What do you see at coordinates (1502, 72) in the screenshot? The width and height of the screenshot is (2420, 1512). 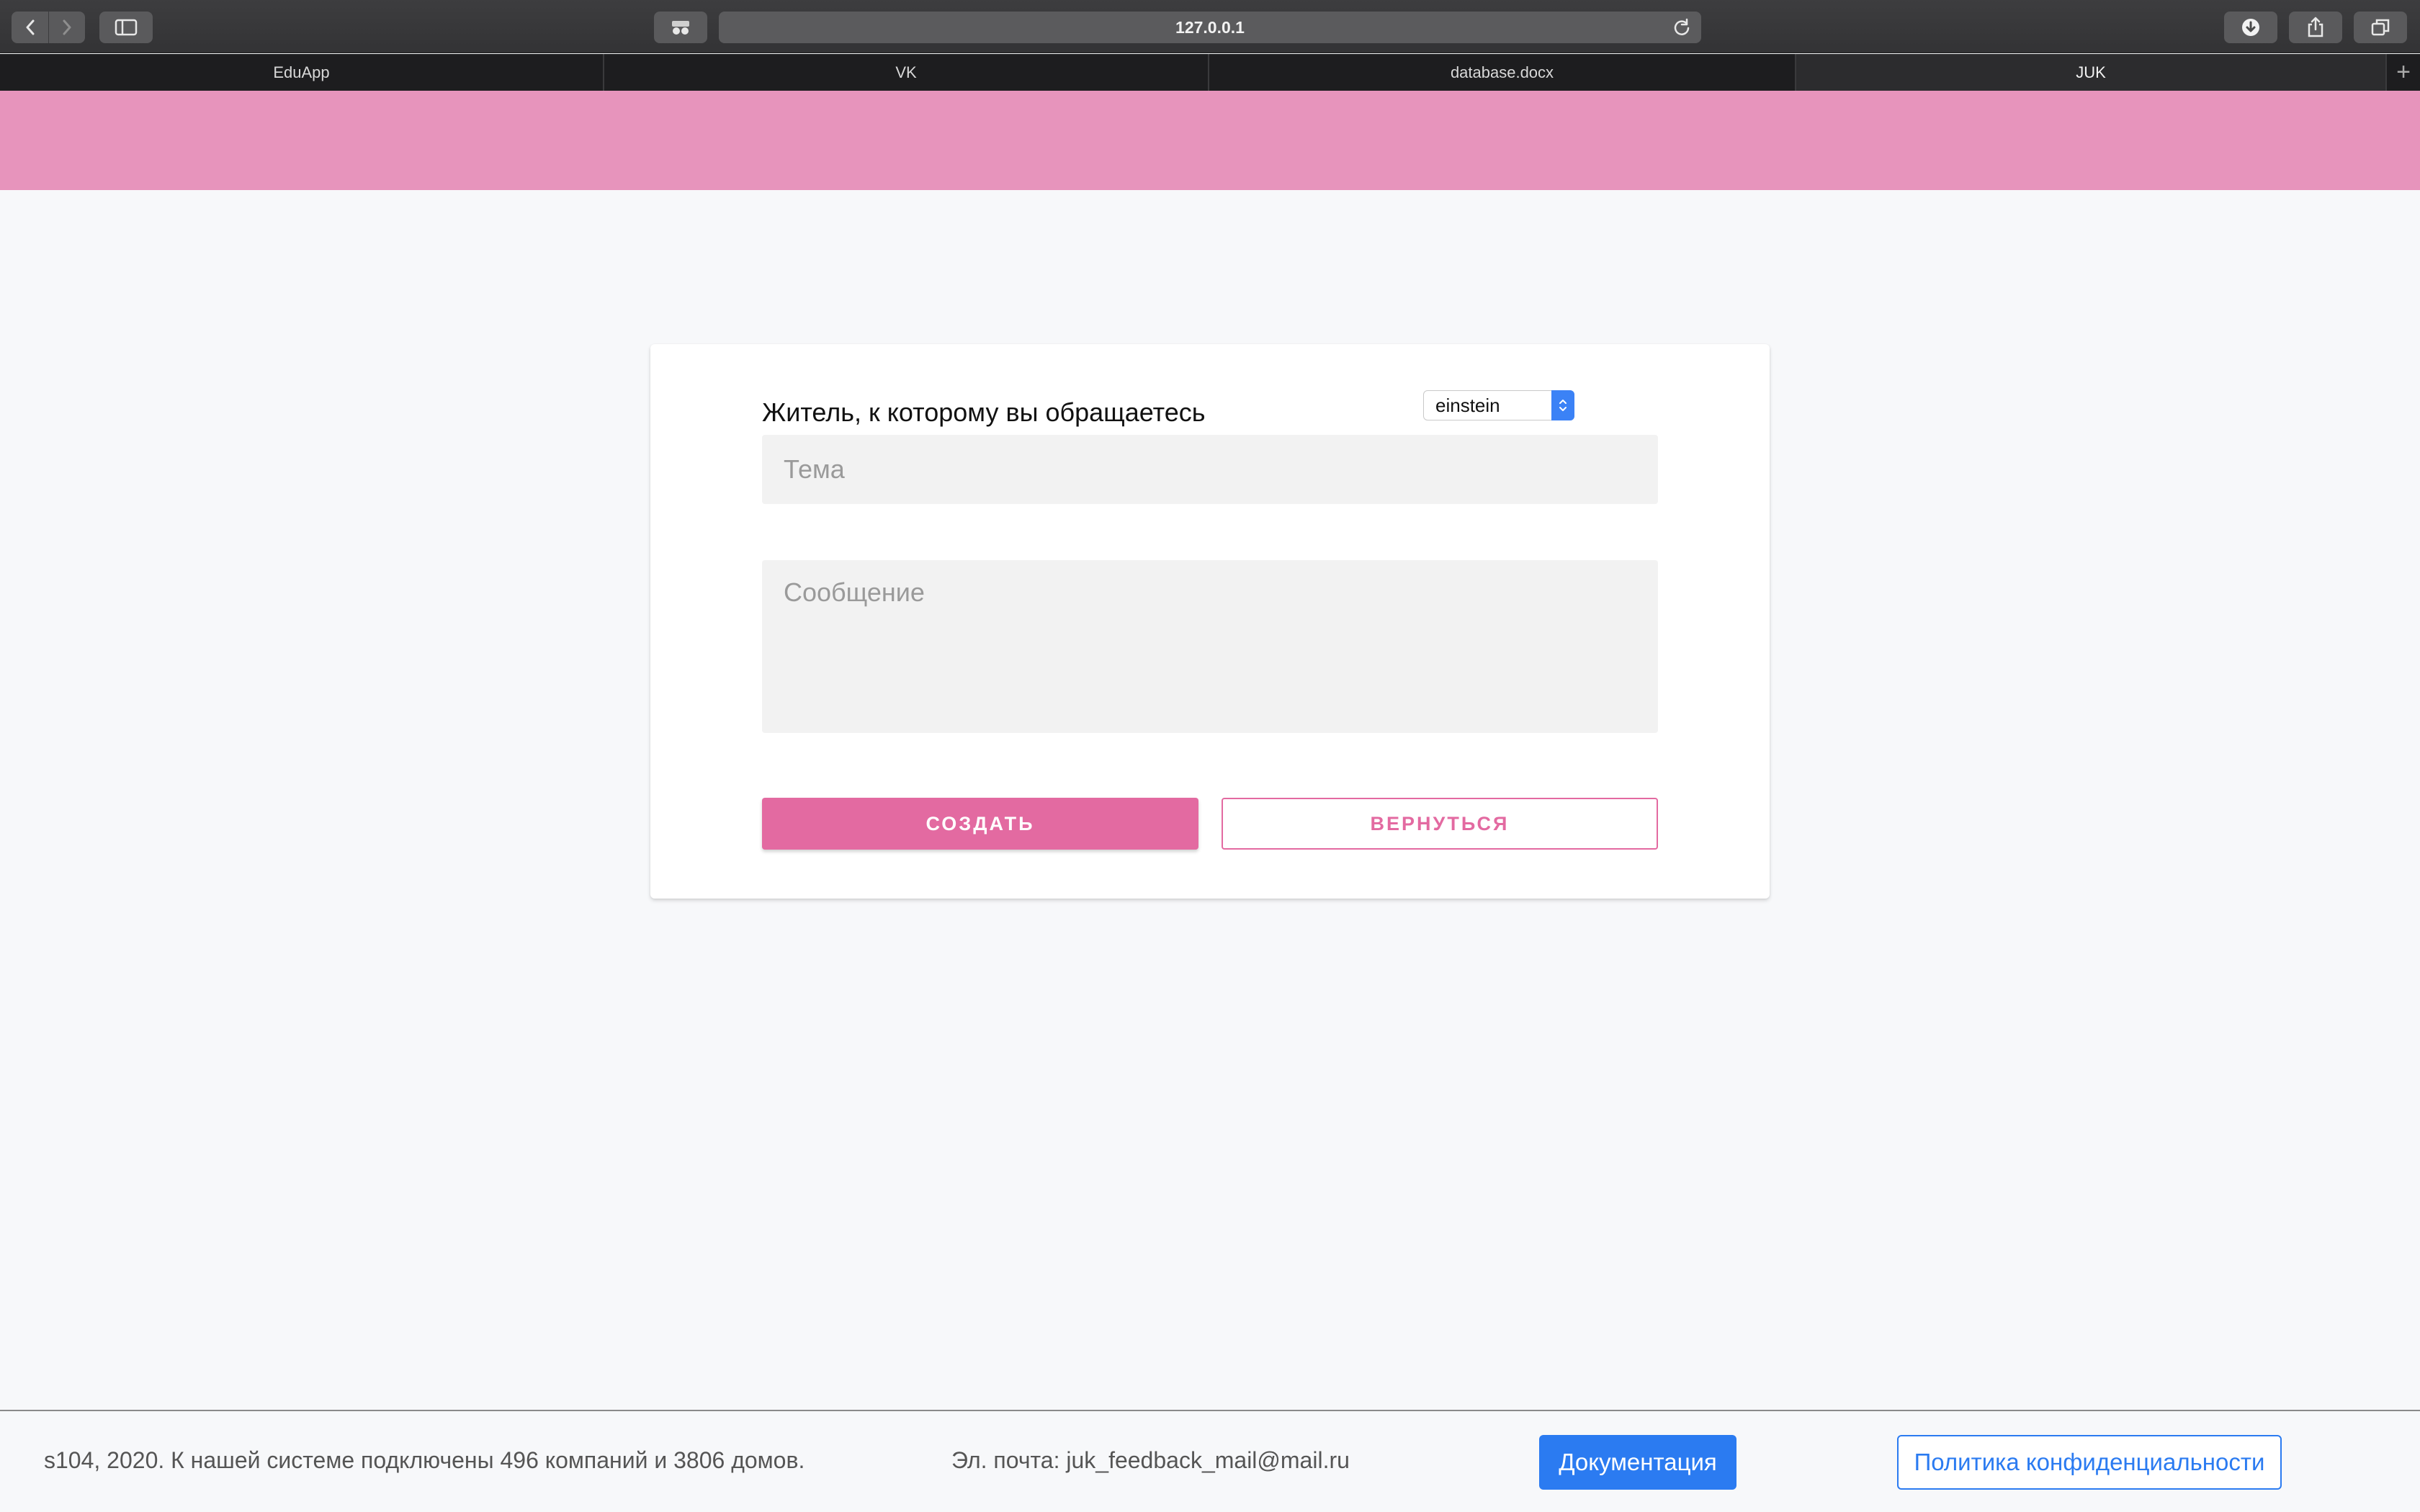 I see `tab-database-docx: database.docx` at bounding box center [1502, 72].